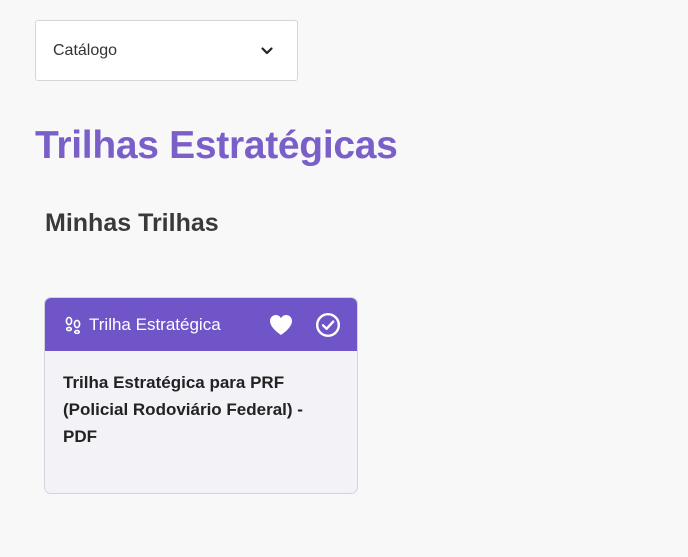 The height and width of the screenshot is (557, 688). I want to click on check-circle-icon, so click(328, 325).